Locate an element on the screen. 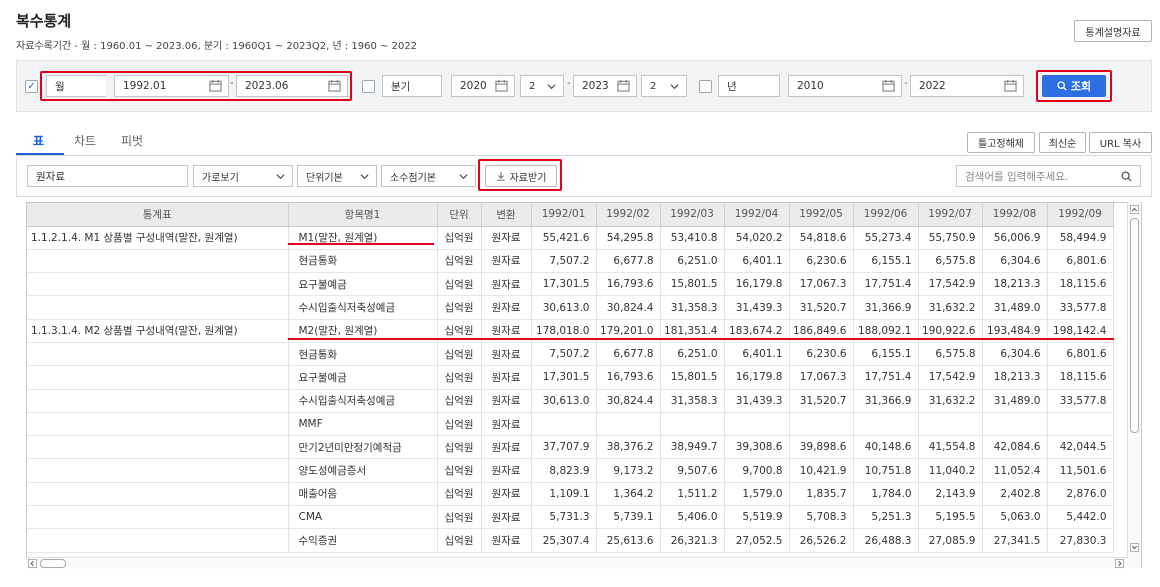  value-cell is located at coordinates (628, 424).